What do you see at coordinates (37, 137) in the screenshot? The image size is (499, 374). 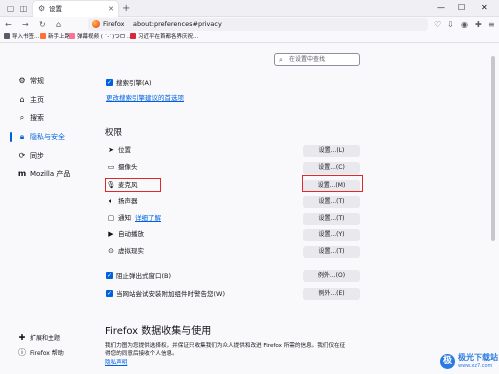 I see `sidebar-item-privacy: 🔒︎ 隐私与安全` at bounding box center [37, 137].